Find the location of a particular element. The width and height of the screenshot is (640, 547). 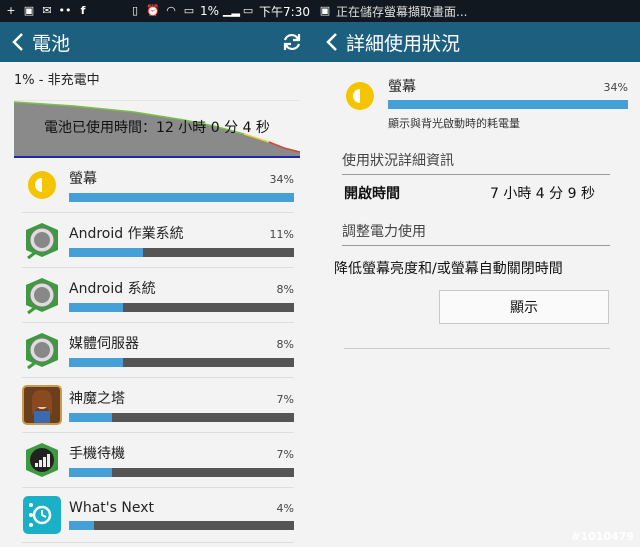

usage-row: 媒體伺服器 8% is located at coordinates (158, 350).